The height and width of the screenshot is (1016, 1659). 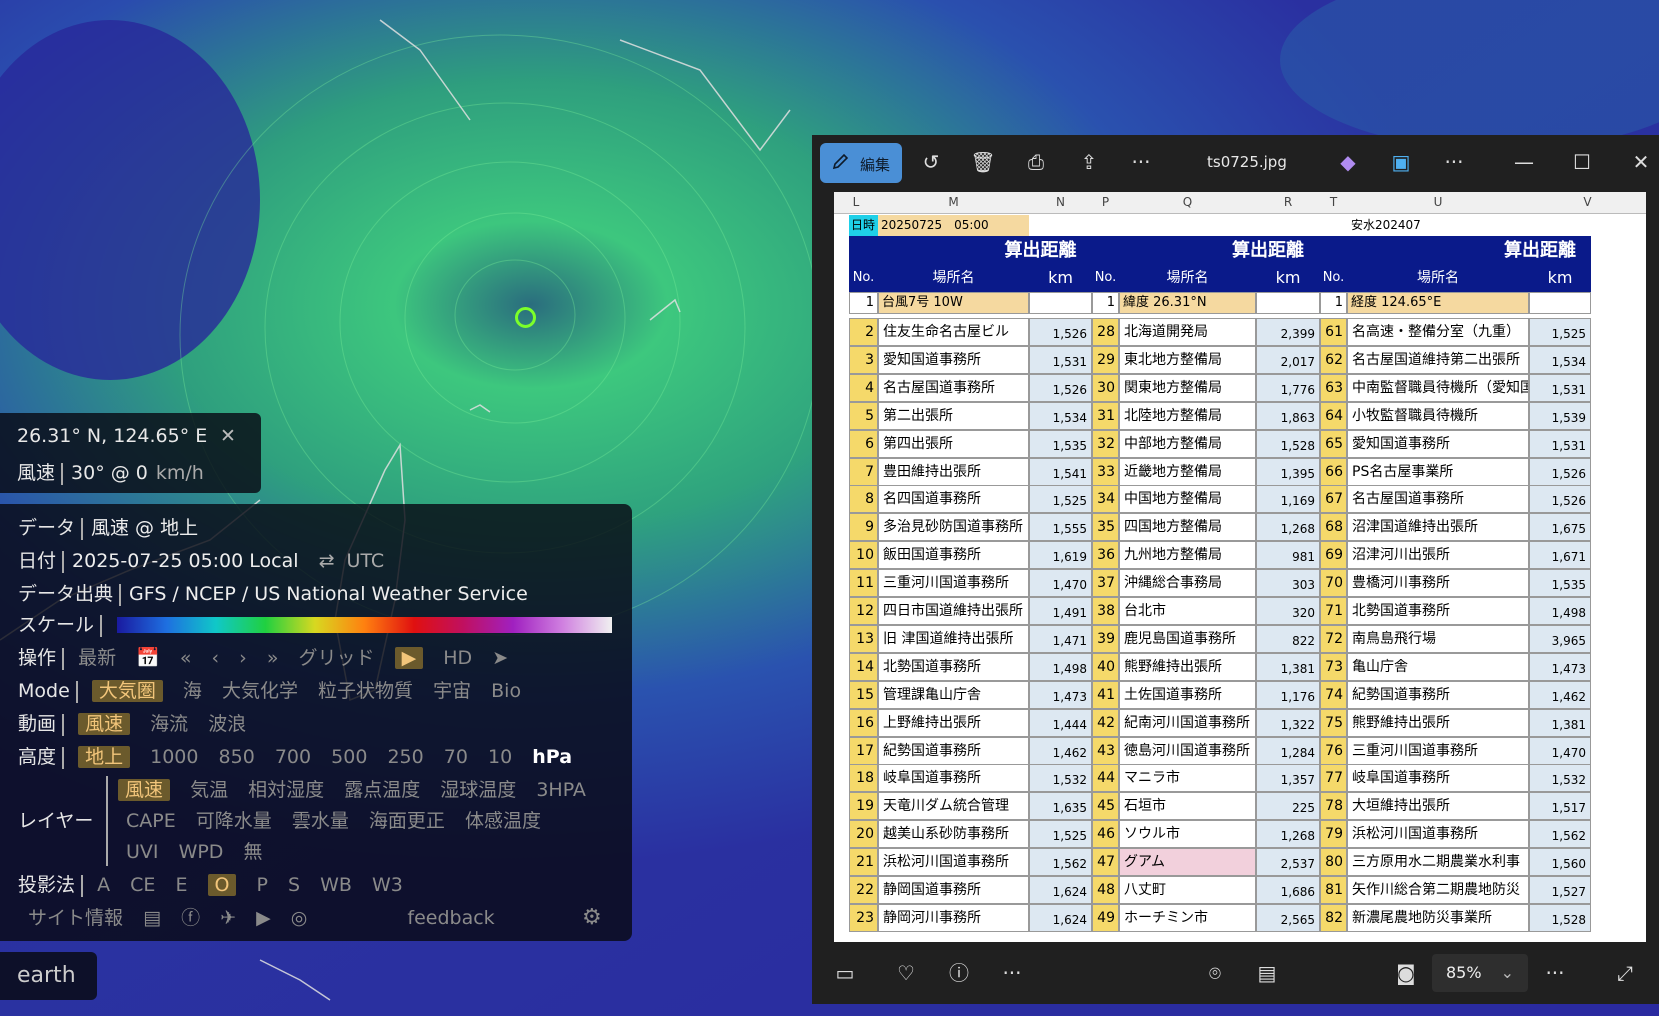 I want to click on minimize-icon: —, so click(x=1524, y=162).